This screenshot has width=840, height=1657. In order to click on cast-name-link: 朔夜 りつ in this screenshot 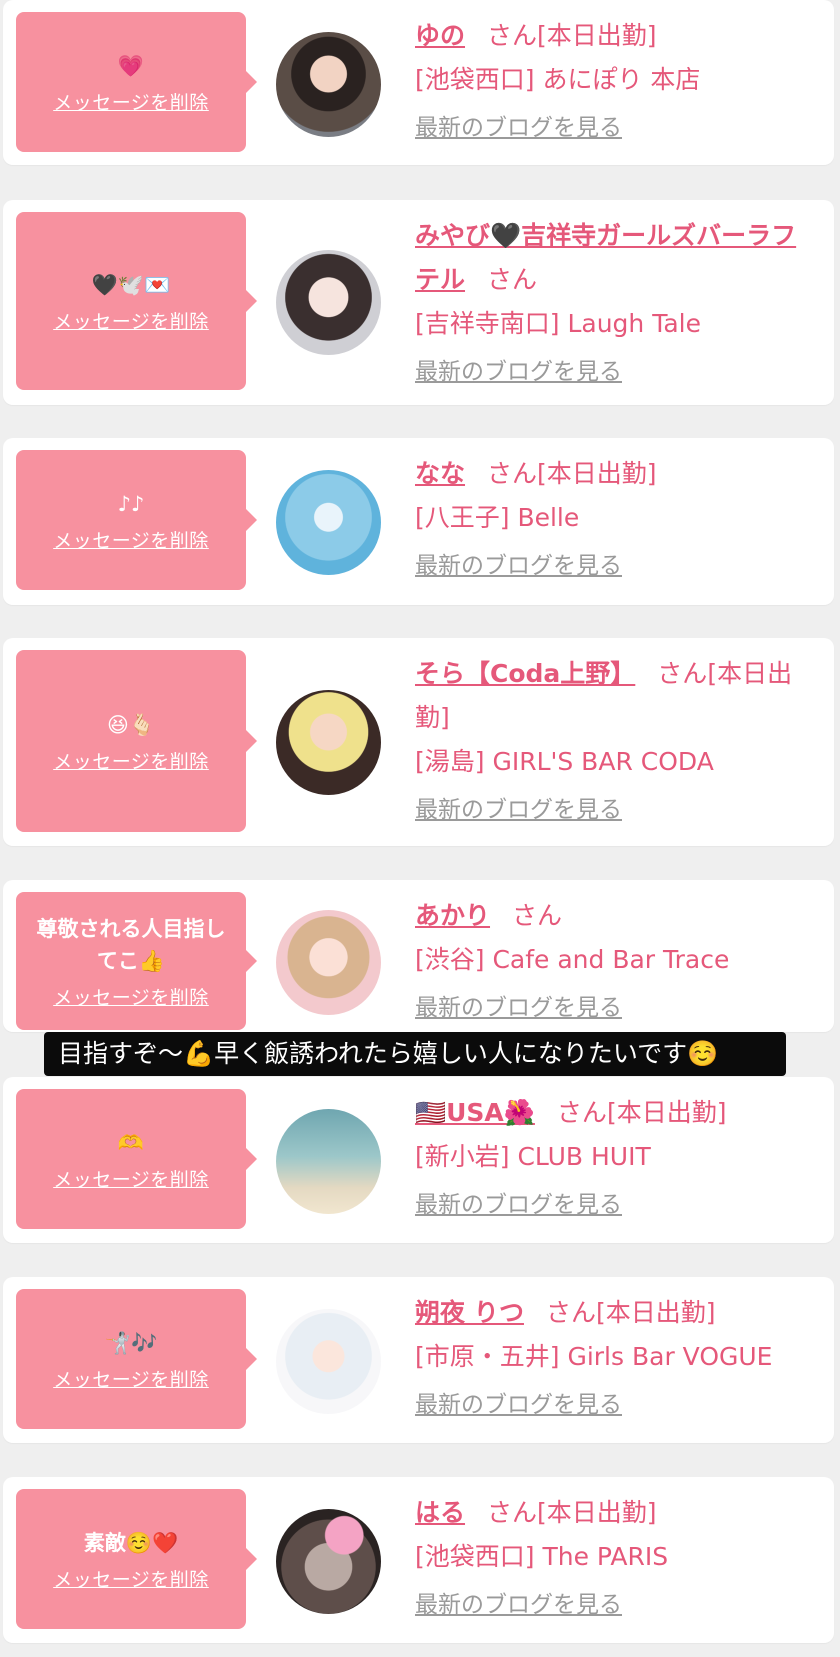, I will do `click(469, 1312)`.